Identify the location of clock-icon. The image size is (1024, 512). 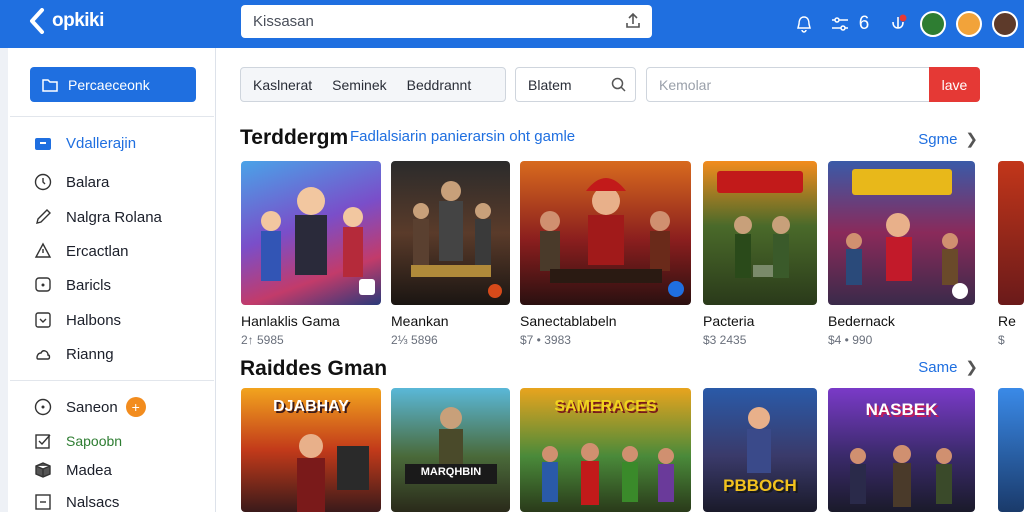
(43, 182).